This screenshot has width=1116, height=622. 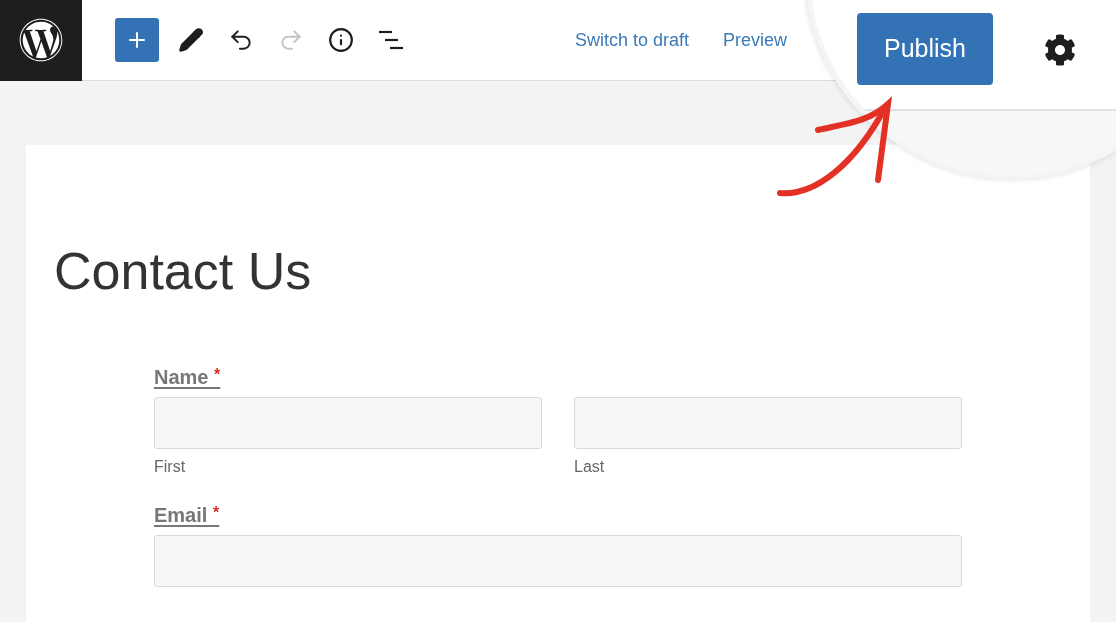 What do you see at coordinates (241, 40) in the screenshot?
I see `undo-icon` at bounding box center [241, 40].